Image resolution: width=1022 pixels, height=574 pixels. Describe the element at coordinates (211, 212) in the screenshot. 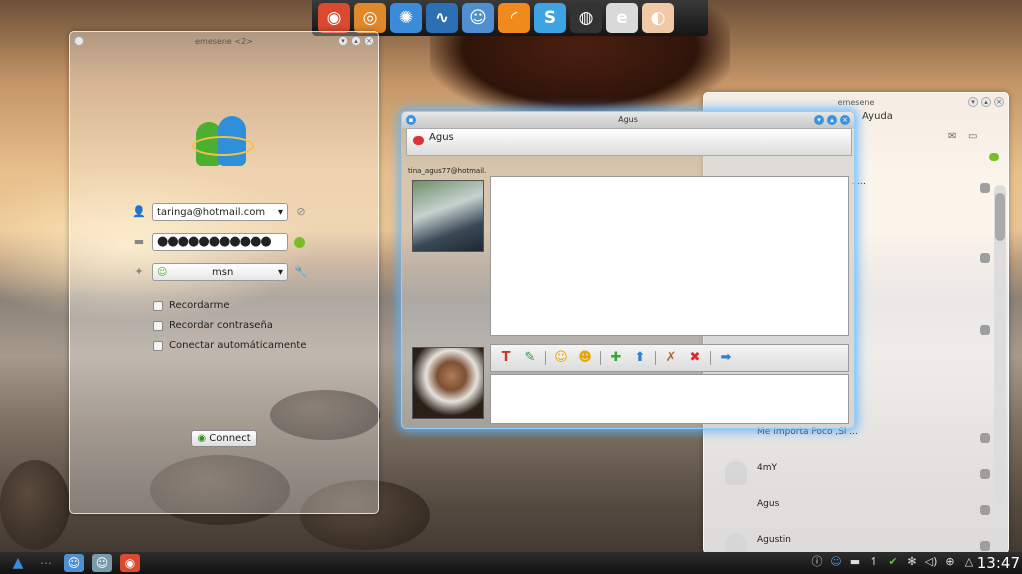

I see `email-value: taringa@hotmail.com` at that location.